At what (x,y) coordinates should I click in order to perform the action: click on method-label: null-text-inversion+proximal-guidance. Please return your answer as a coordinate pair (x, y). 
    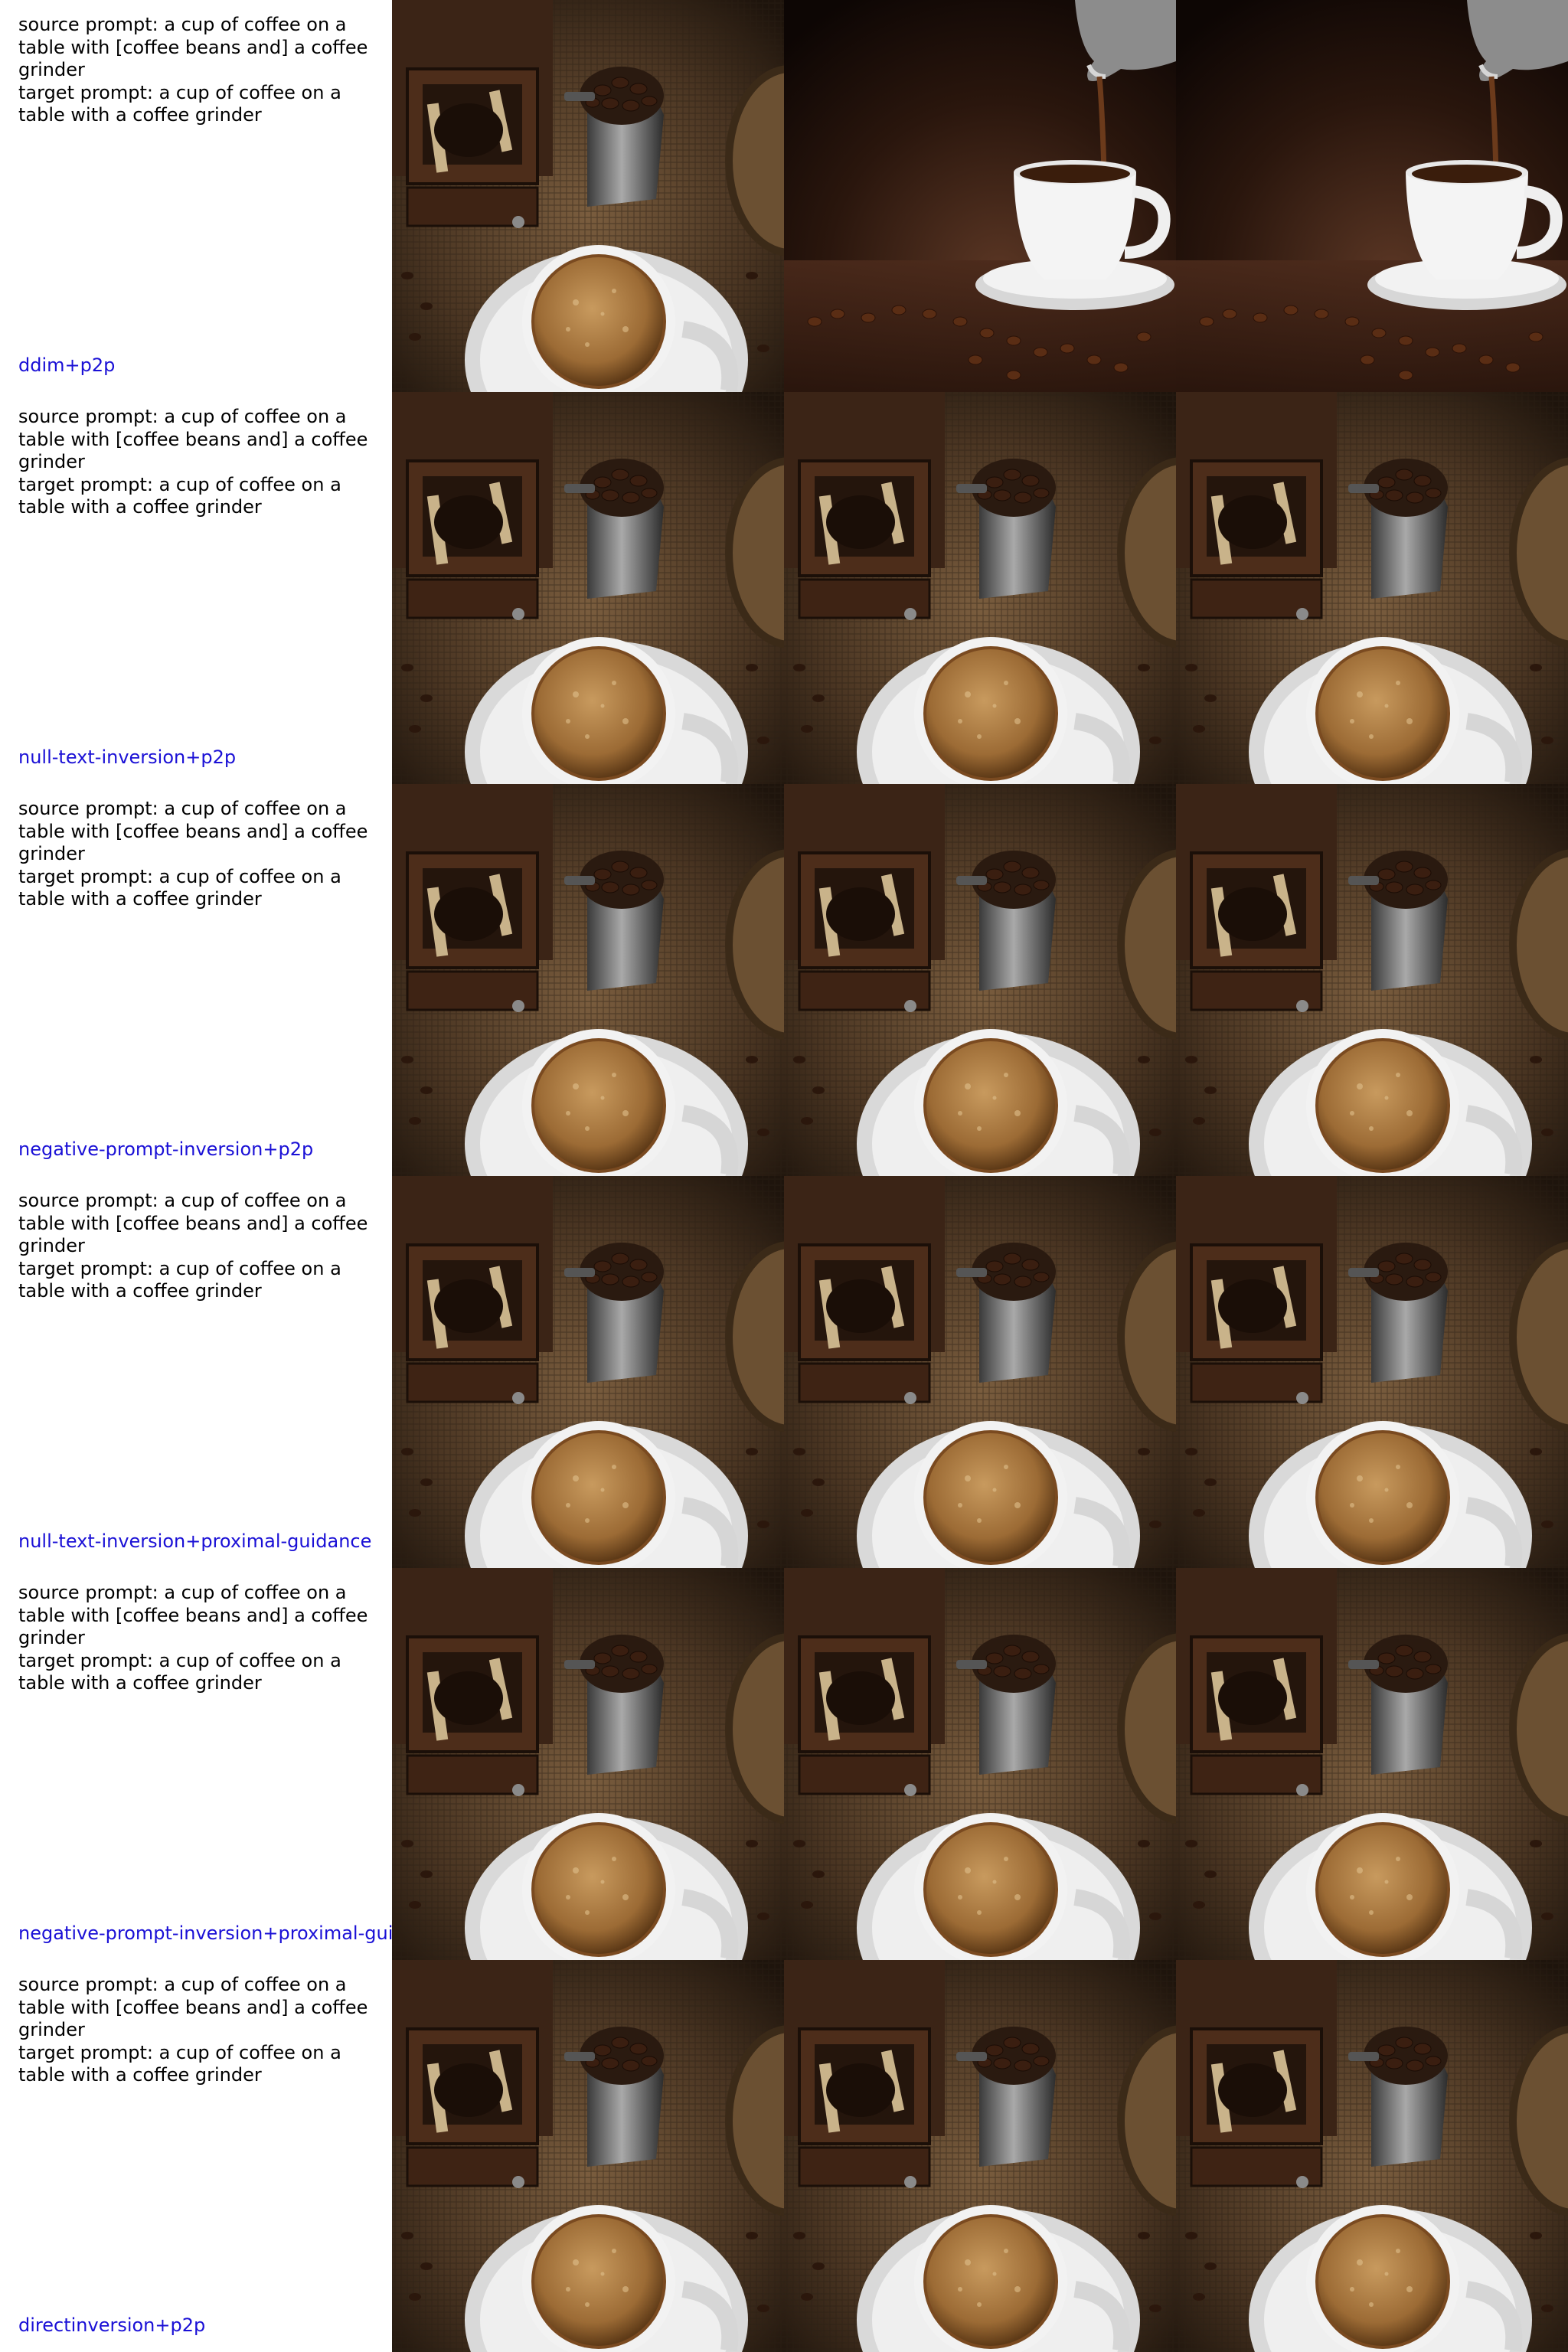
    Looking at the image, I should click on (195, 1541).